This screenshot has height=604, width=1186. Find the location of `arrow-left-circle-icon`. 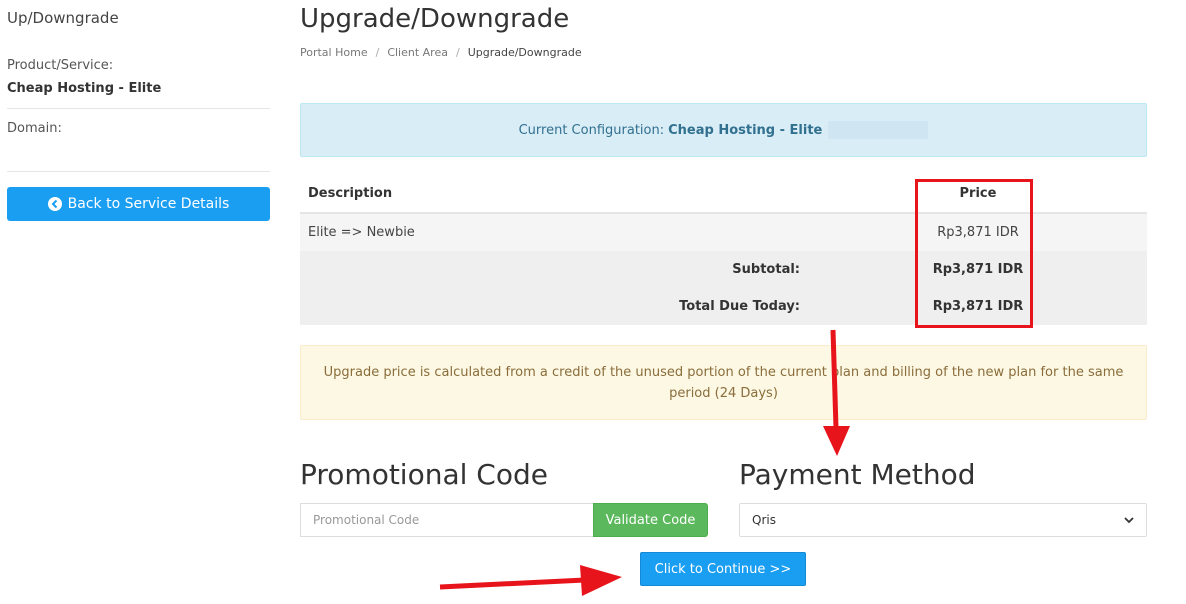

arrow-left-circle-icon is located at coordinates (54, 204).